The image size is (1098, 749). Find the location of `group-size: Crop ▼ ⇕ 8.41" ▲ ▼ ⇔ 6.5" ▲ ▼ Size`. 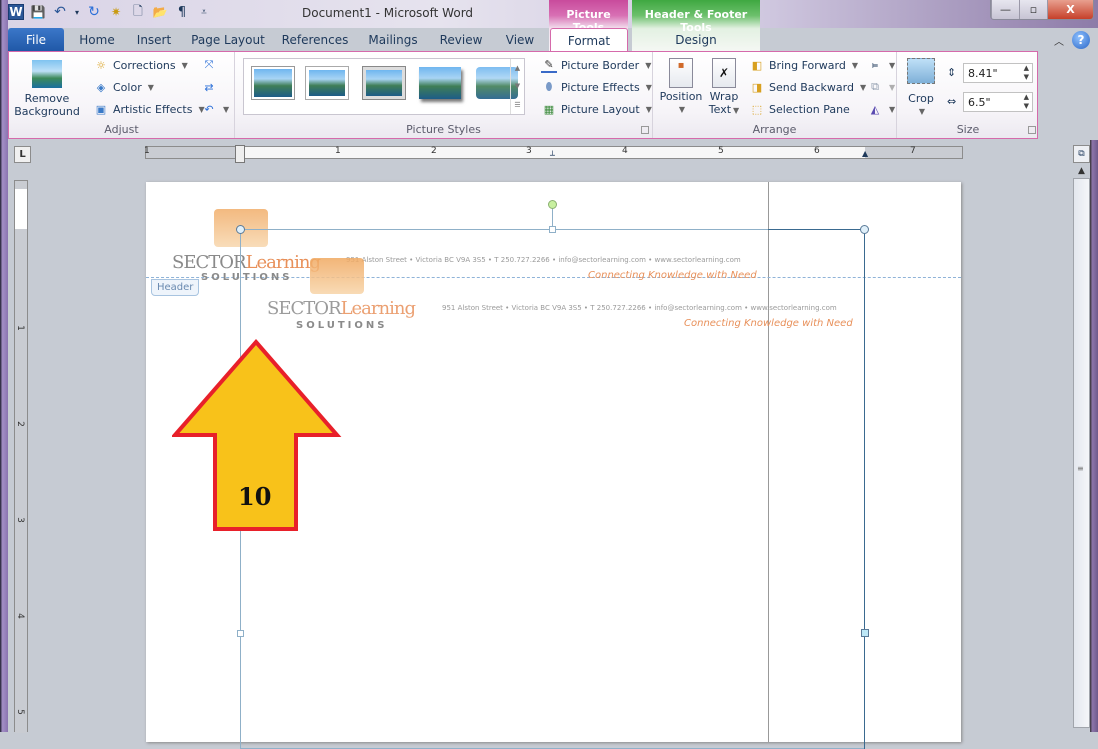

group-size: Crop ▼ ⇕ 8.41" ▲ ▼ ⇔ 6.5" ▲ ▼ Size is located at coordinates (968, 95).